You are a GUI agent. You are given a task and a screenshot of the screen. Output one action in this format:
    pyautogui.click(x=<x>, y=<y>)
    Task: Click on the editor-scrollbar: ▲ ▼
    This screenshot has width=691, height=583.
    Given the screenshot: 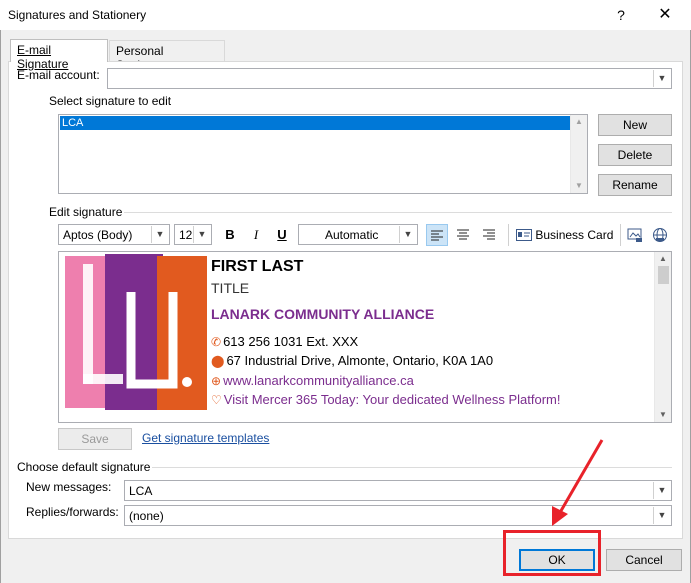 What is the action you would take?
    pyautogui.click(x=662, y=337)
    